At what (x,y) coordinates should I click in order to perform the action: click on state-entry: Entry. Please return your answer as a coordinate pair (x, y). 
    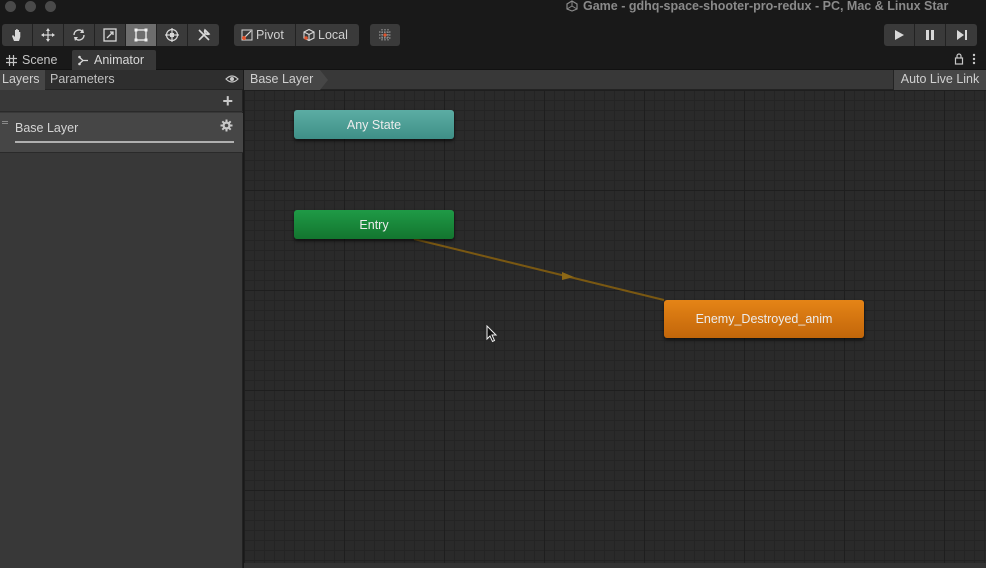
    Looking at the image, I should click on (374, 224).